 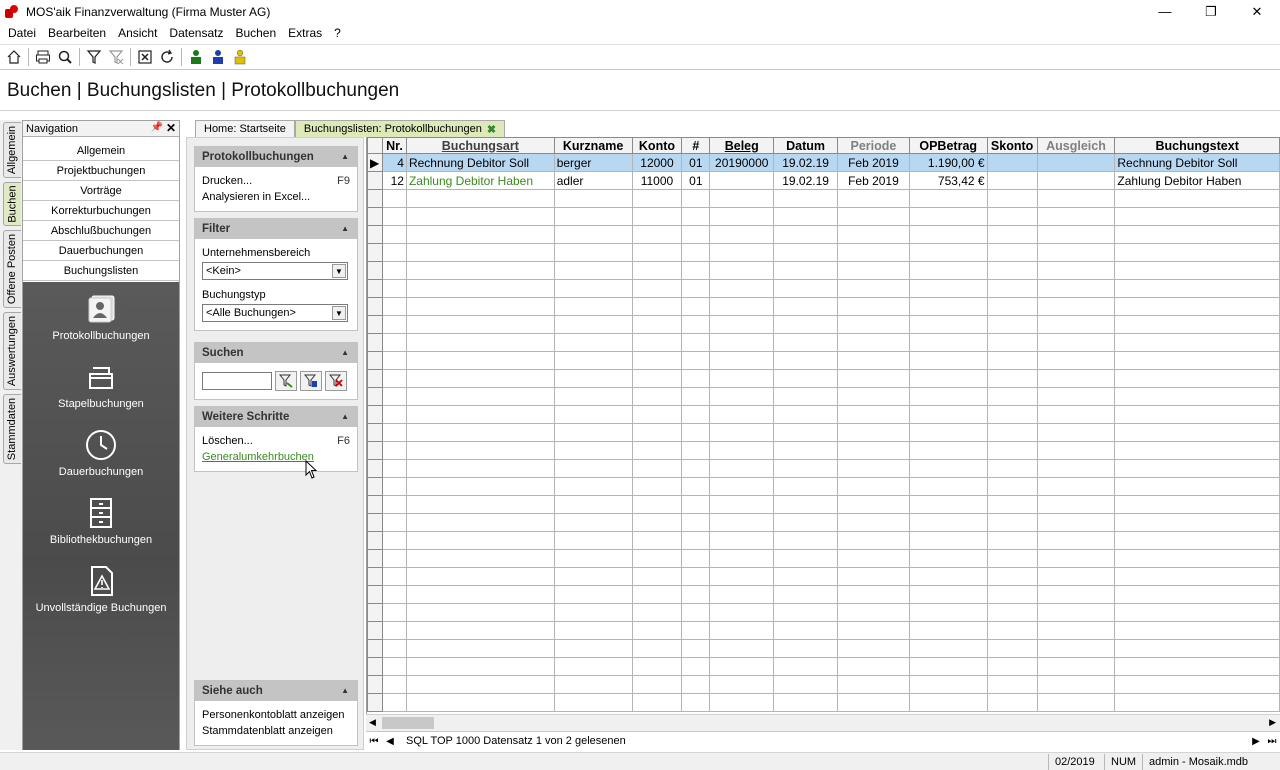 What do you see at coordinates (258, 457) in the screenshot?
I see `task-generalumkehrbuchen-link: Generalumkehrbuchen` at bounding box center [258, 457].